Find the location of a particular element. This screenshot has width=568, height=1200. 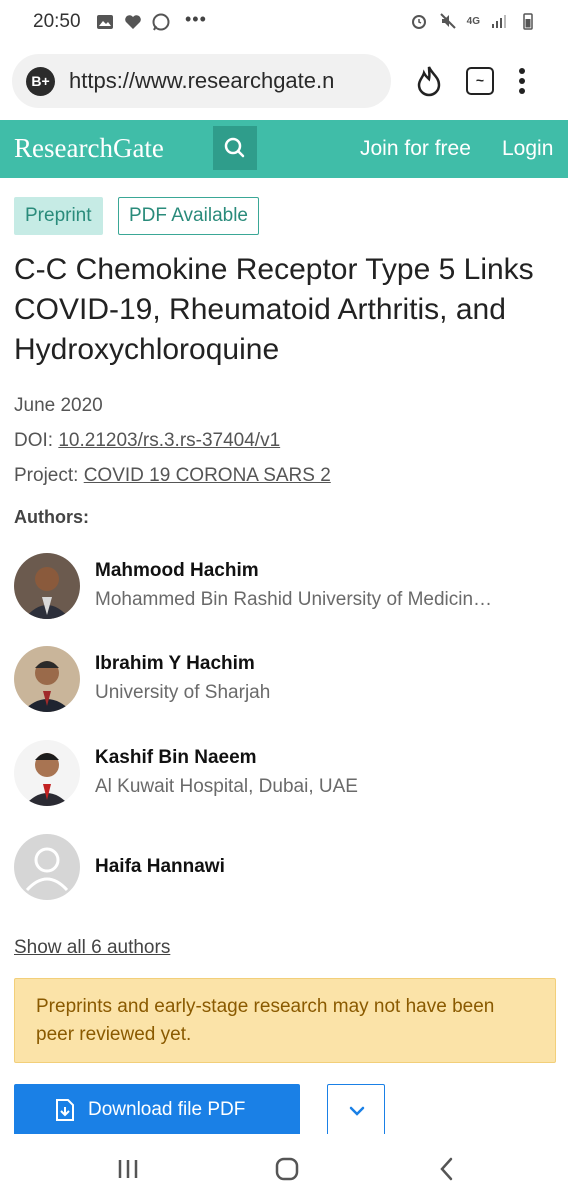

search-icon is located at coordinates (234, 147).